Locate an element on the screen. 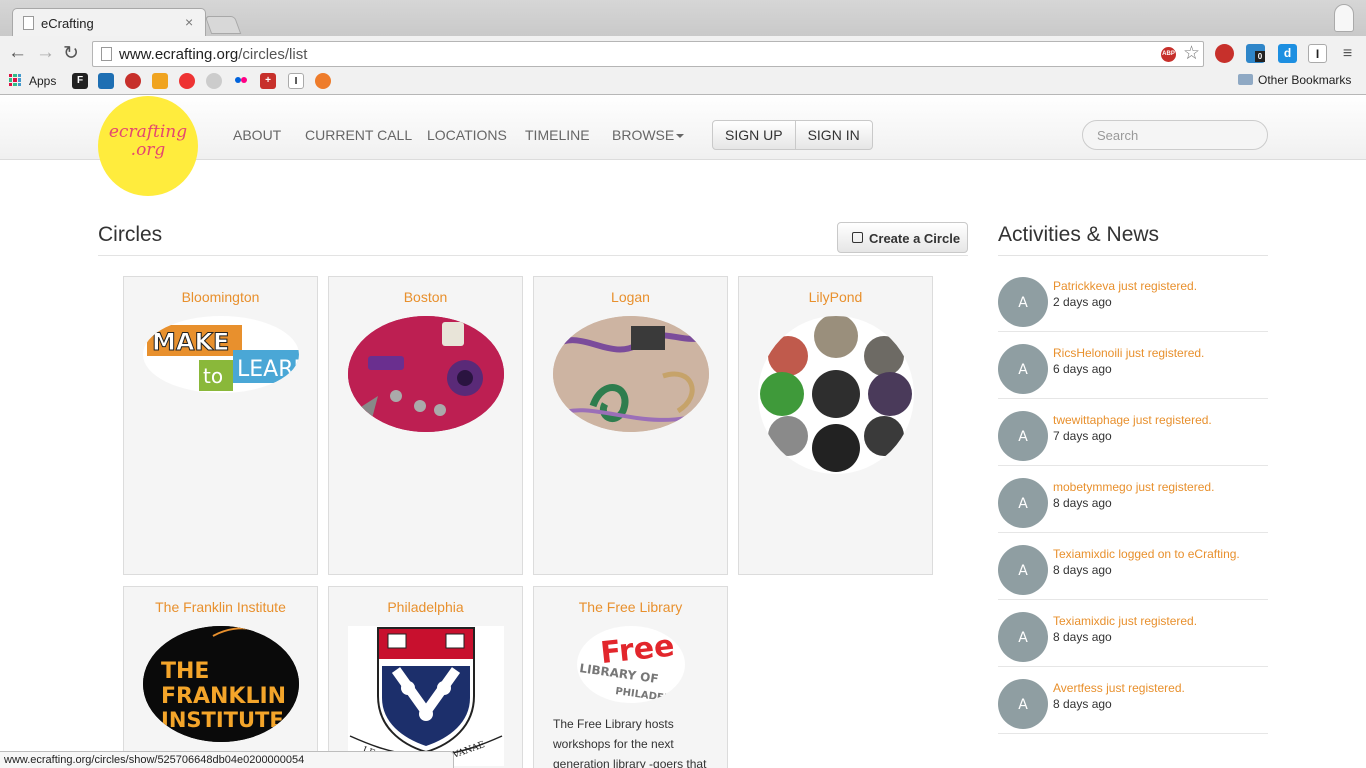 This screenshot has width=1366, height=768. vanae-text: VANAE is located at coordinates (469, 750).